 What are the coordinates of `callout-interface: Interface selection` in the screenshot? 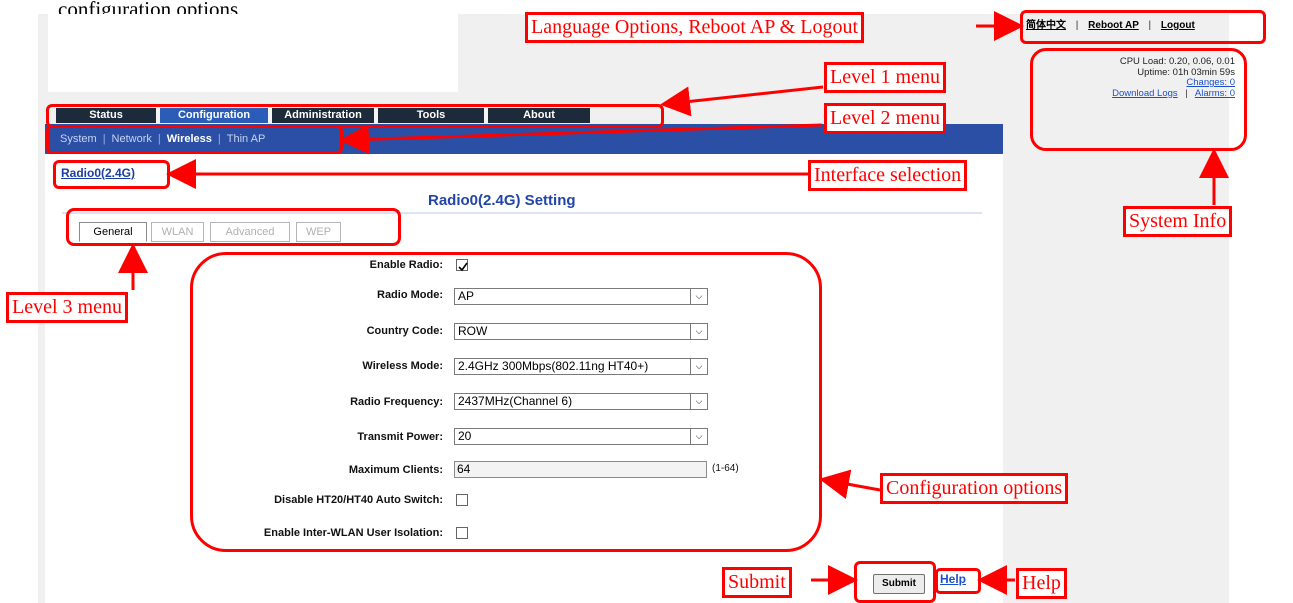 It's located at (888, 175).